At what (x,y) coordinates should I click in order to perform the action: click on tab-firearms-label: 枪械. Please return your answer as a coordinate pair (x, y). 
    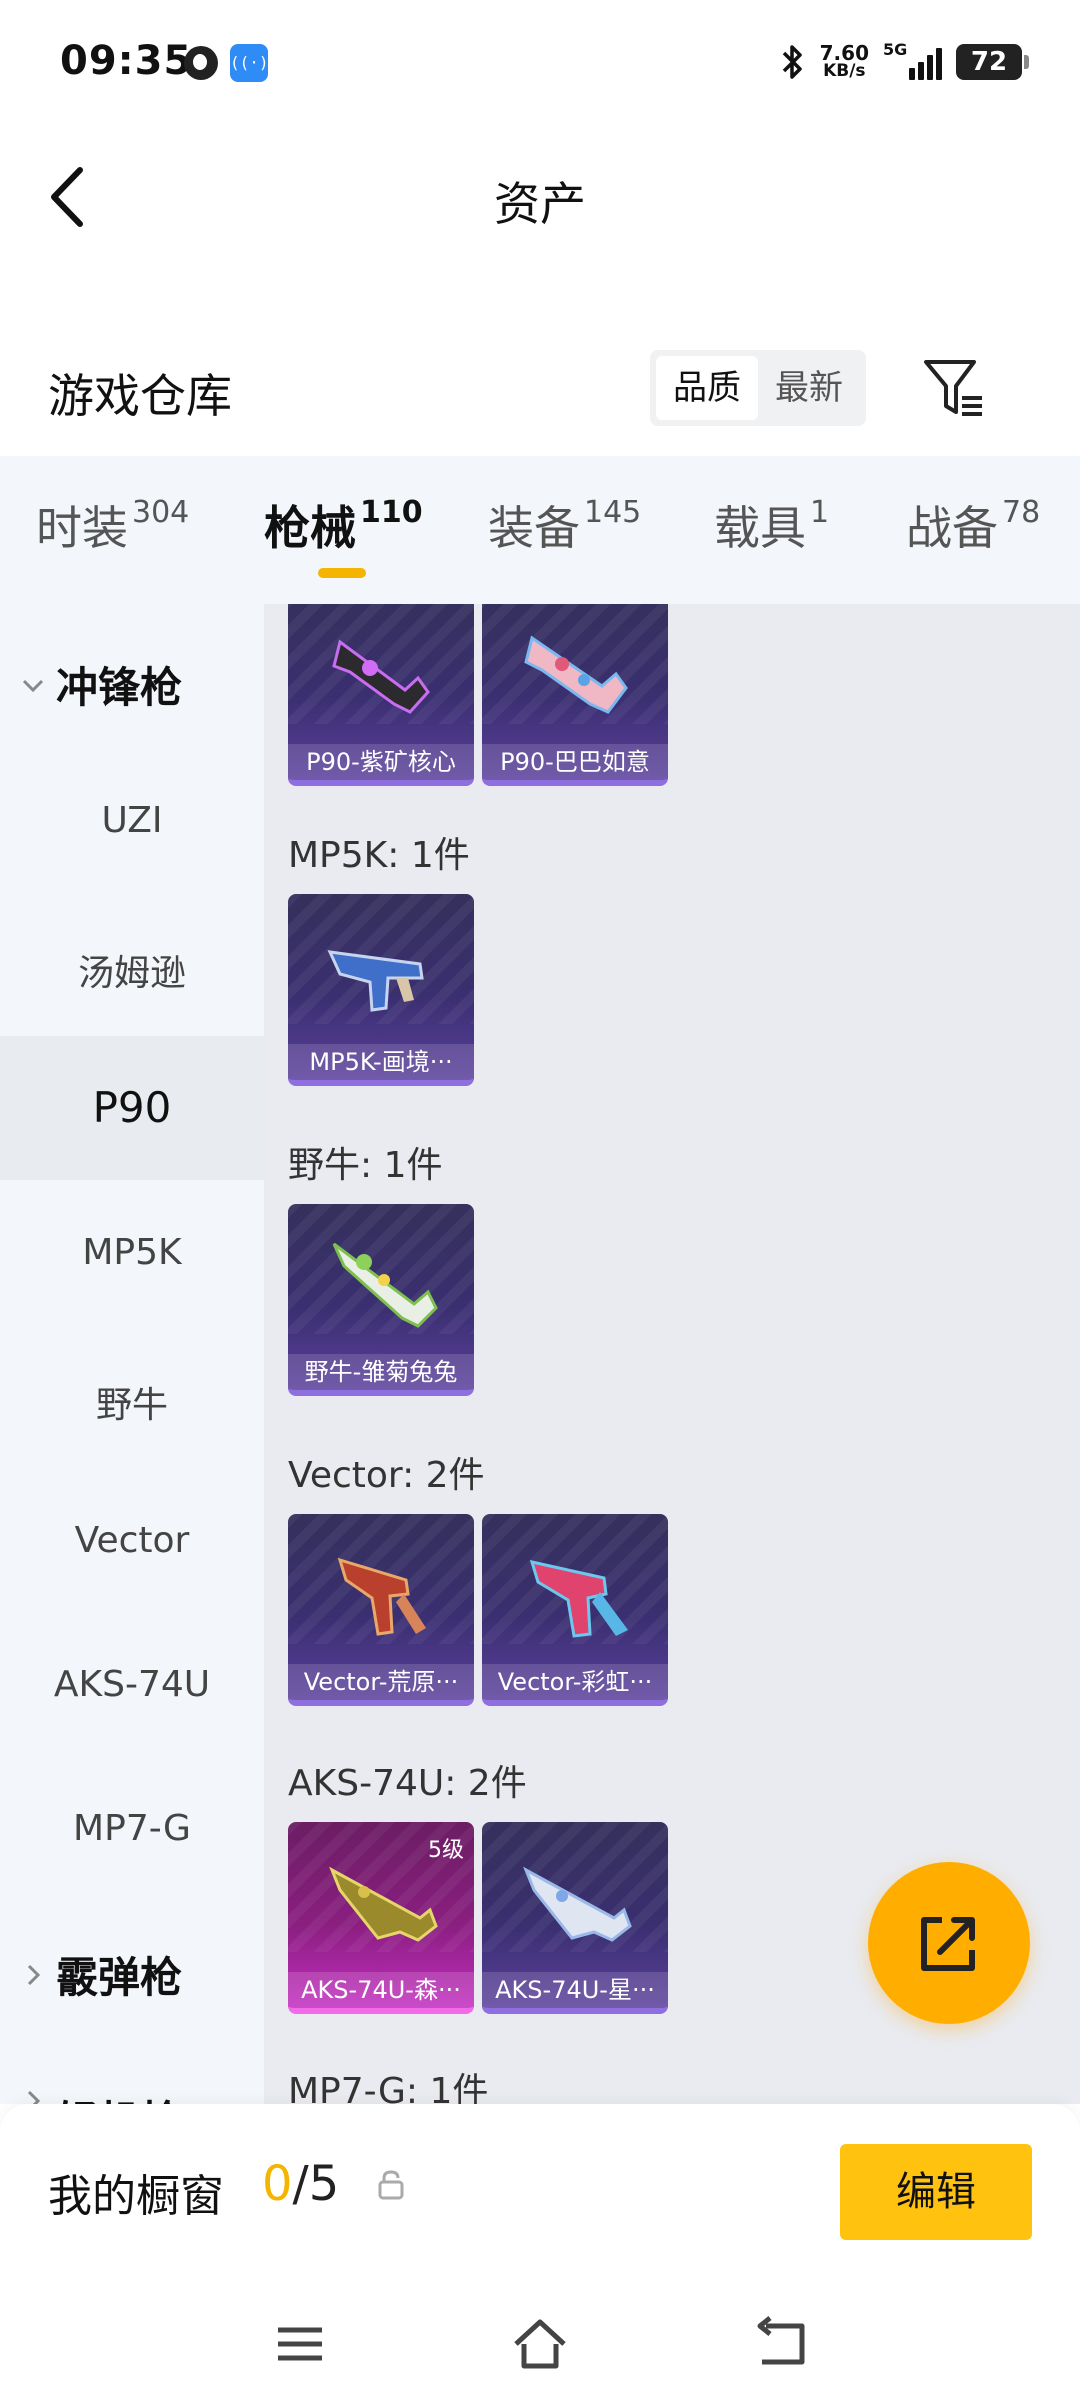
    Looking at the image, I should click on (310, 528).